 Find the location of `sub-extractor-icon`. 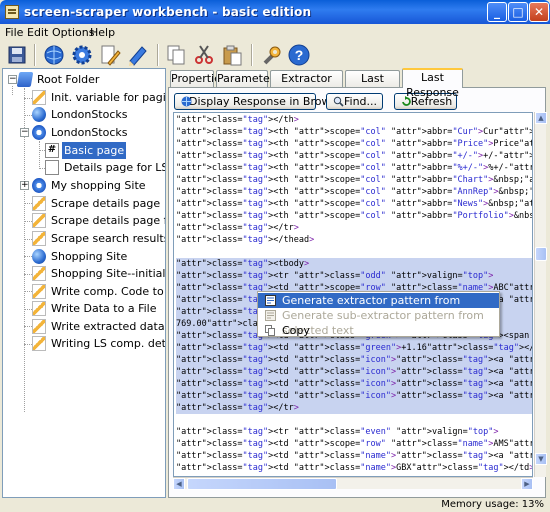

sub-extractor-icon is located at coordinates (270, 315).